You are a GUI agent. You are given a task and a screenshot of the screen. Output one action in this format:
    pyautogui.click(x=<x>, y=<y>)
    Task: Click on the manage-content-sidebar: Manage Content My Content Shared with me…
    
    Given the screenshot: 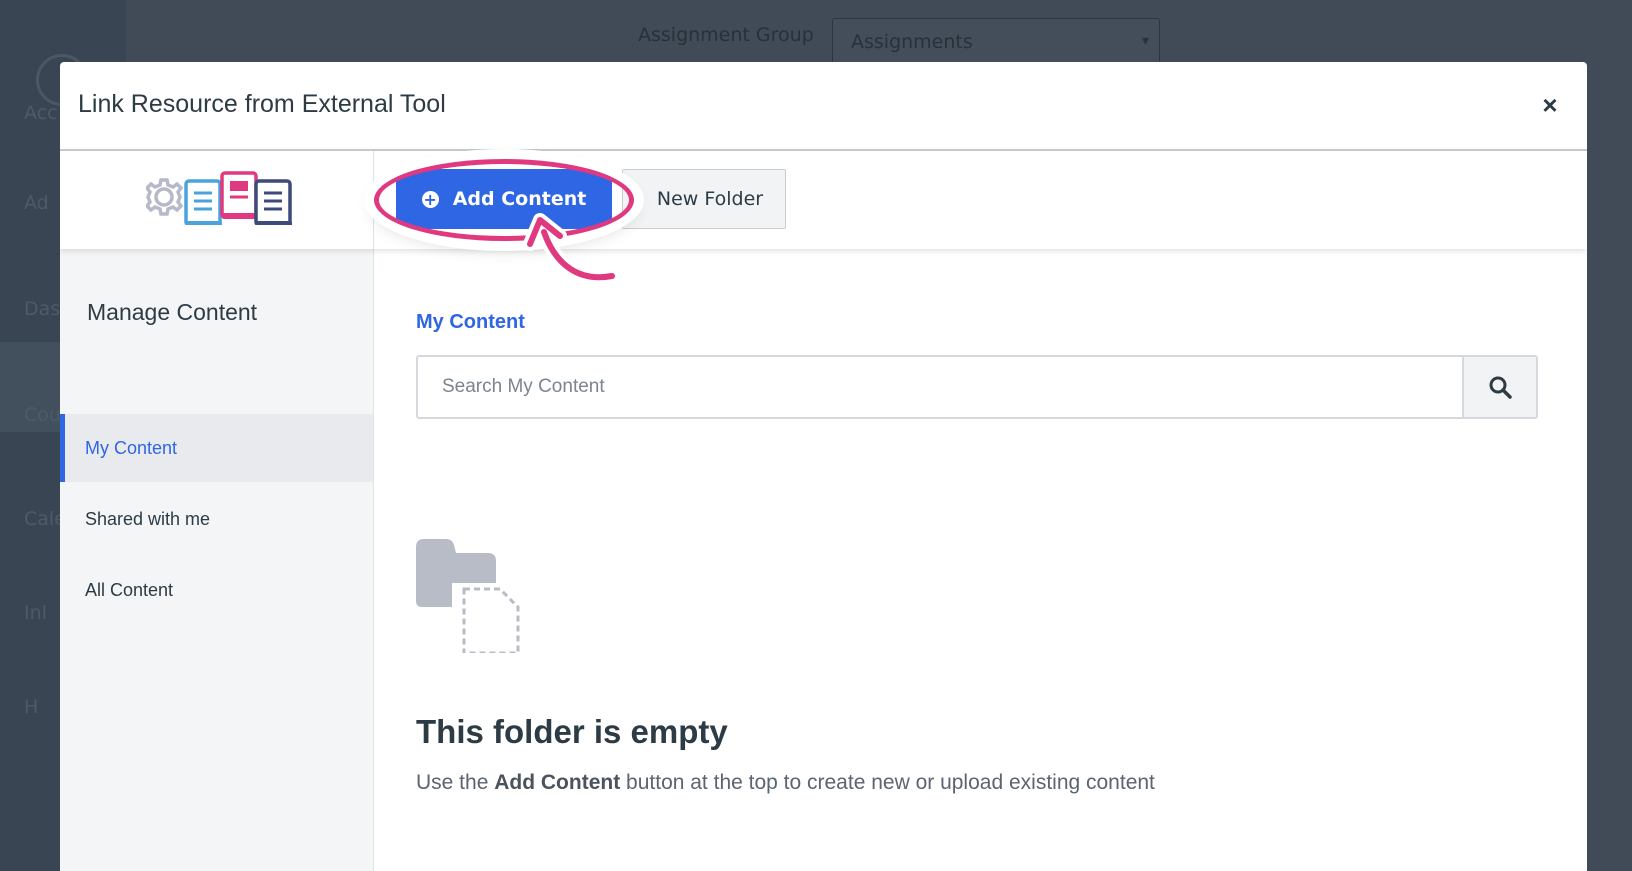 What is the action you would take?
    pyautogui.click(x=217, y=560)
    